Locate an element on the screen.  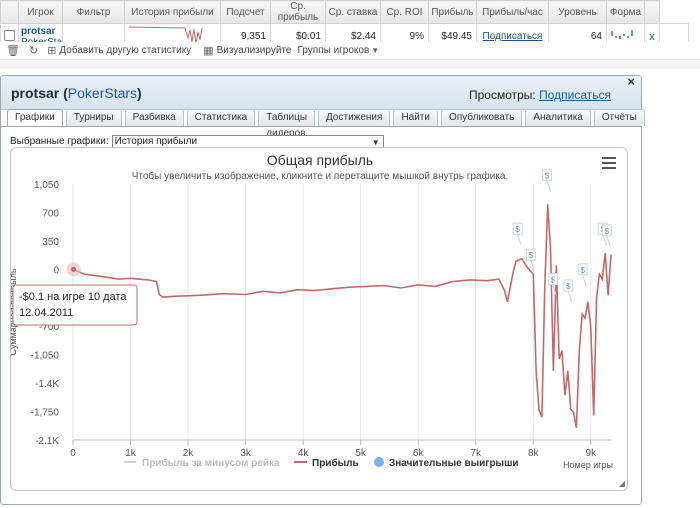
chart-selector-value: История прибыли is located at coordinates (156, 141).